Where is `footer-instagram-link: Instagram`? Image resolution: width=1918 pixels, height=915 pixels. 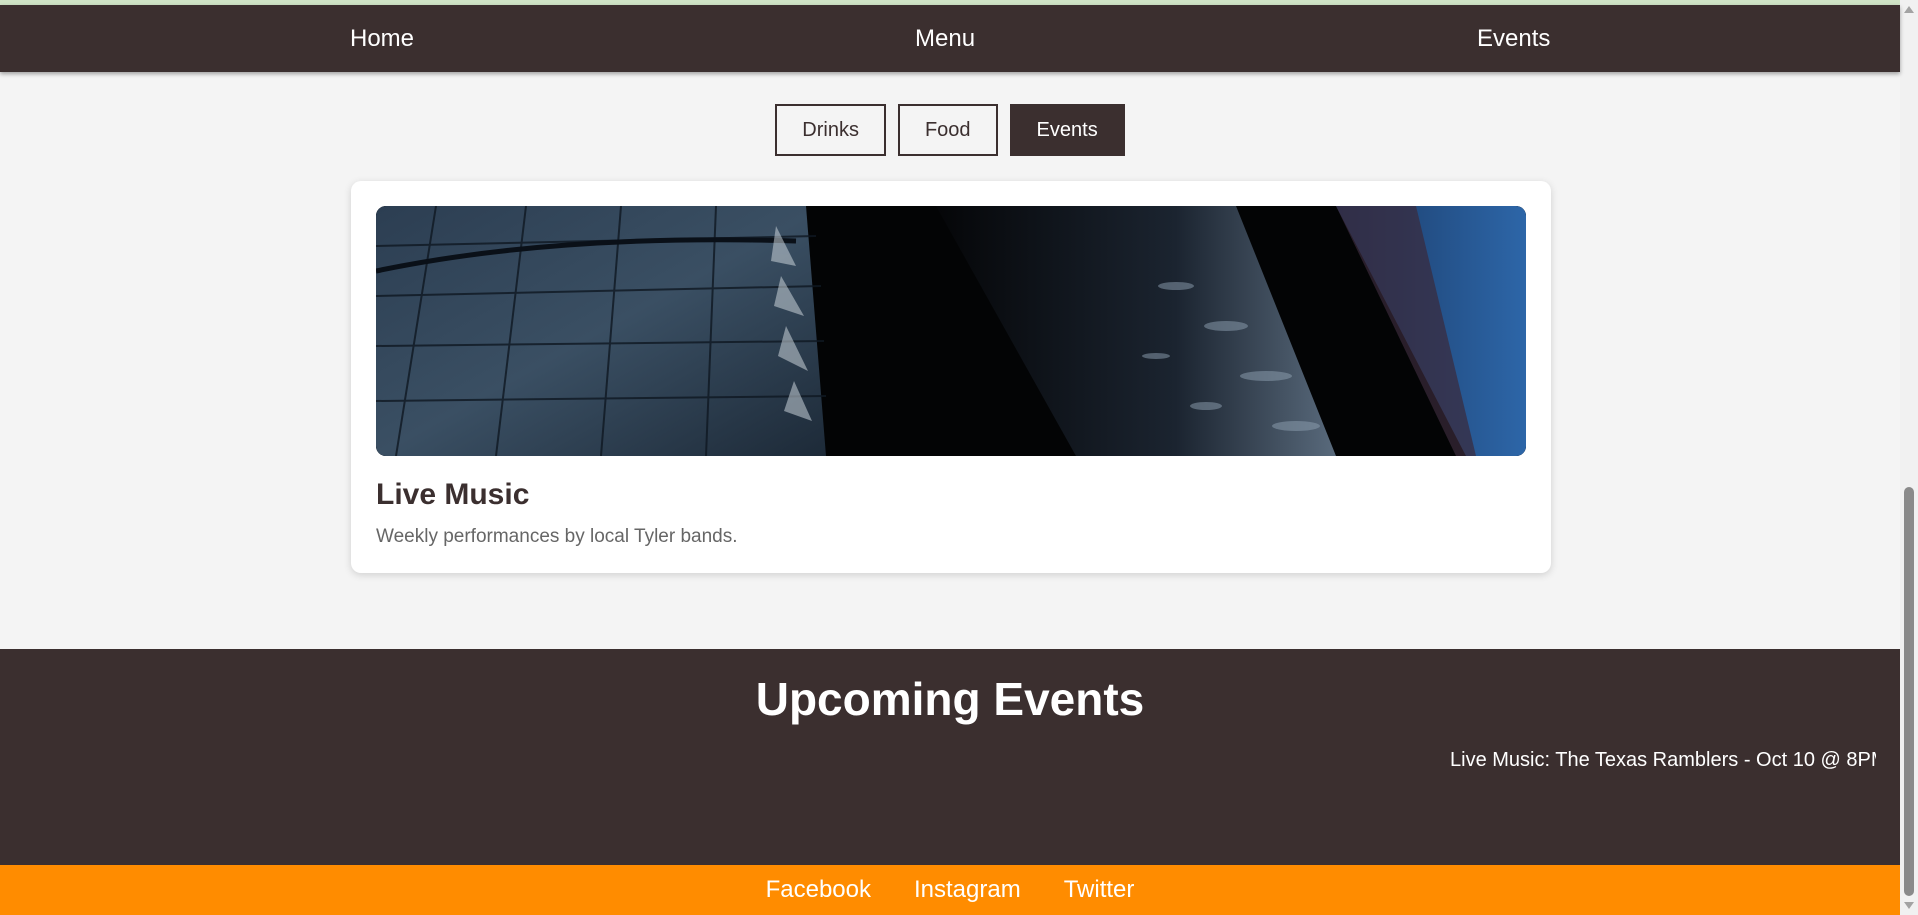
footer-instagram-link: Instagram is located at coordinates (967, 890).